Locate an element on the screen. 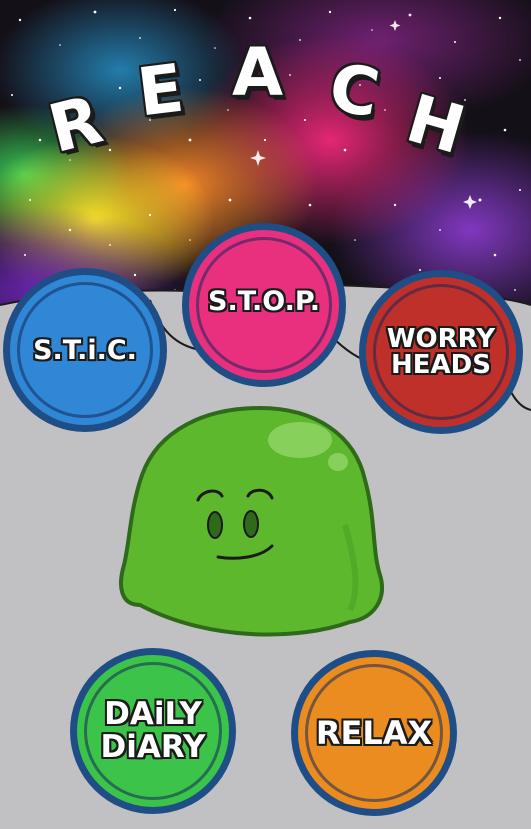 The height and width of the screenshot is (829, 531). relax-button: RELAX is located at coordinates (374, 733).